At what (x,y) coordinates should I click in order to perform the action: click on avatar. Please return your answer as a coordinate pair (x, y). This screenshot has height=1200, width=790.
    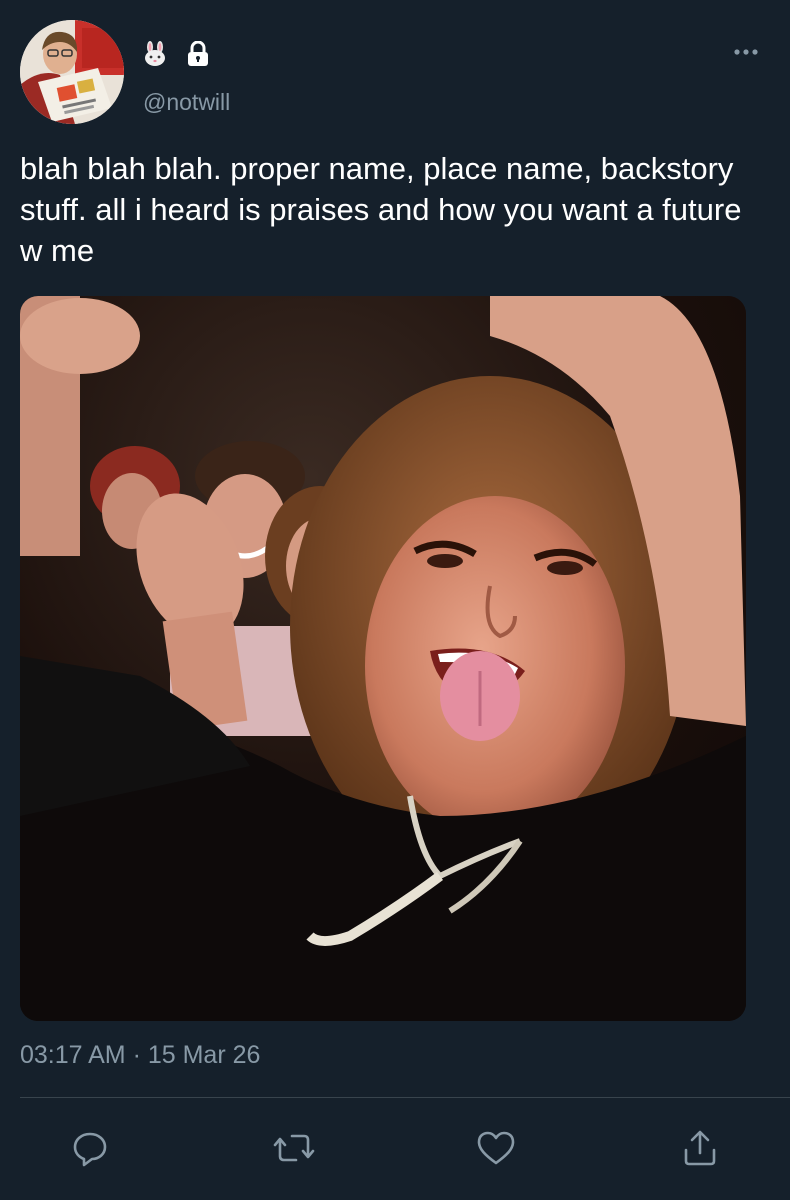
    Looking at the image, I should click on (72, 72).